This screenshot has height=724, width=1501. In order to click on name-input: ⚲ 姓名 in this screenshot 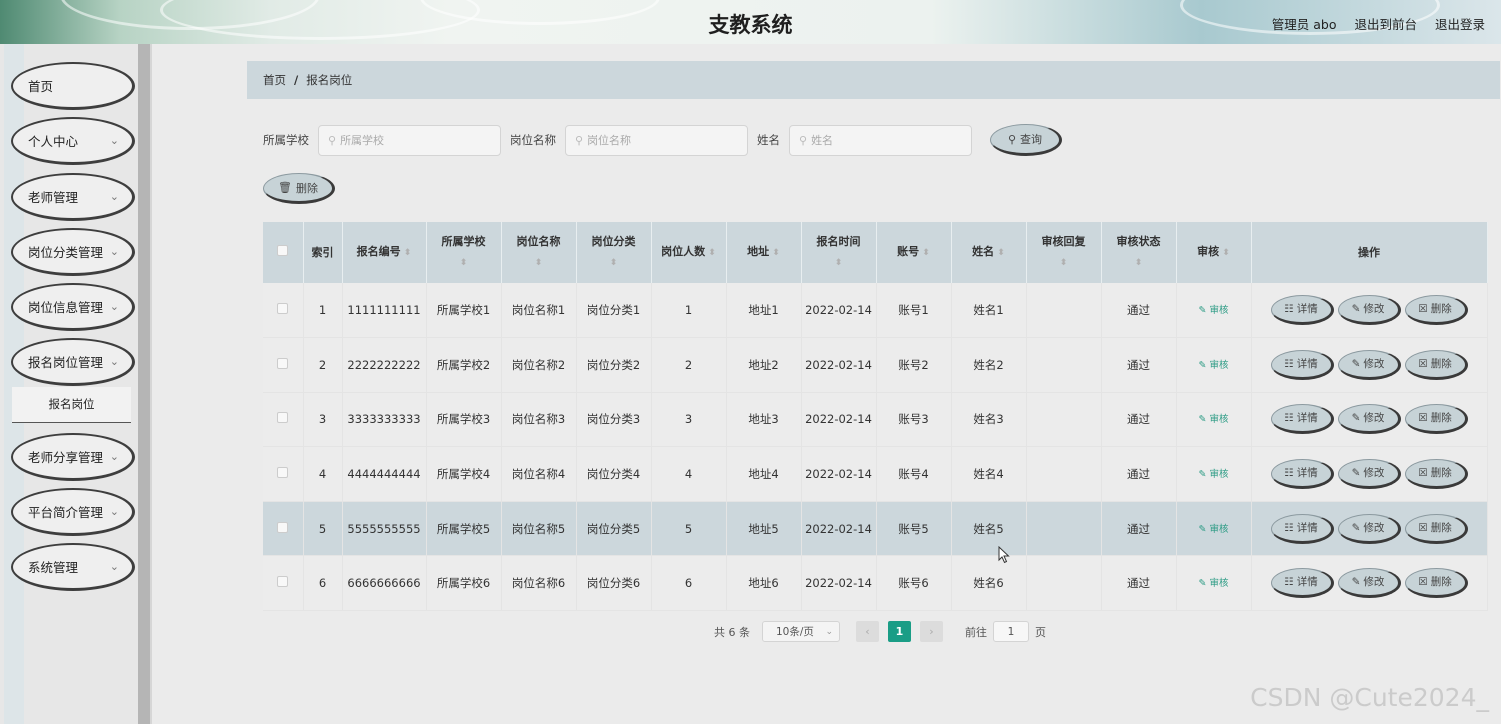, I will do `click(880, 140)`.